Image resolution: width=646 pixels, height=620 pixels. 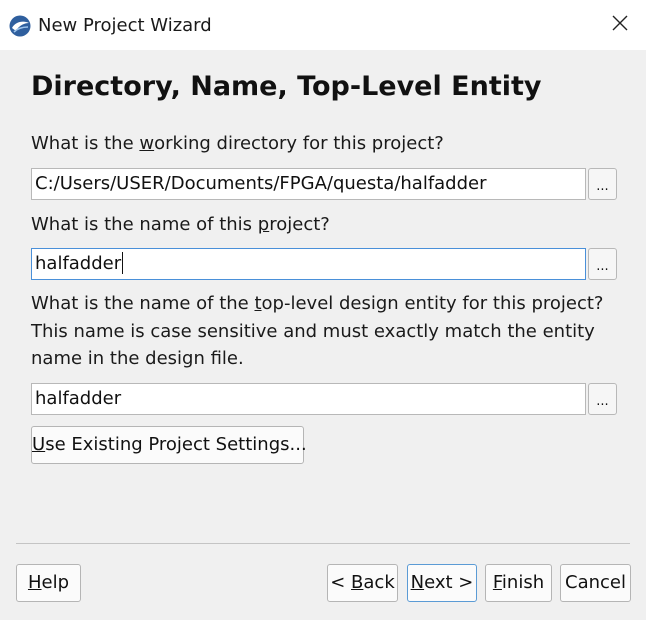 I want to click on cancel-button: Cancel, so click(x=595, y=583).